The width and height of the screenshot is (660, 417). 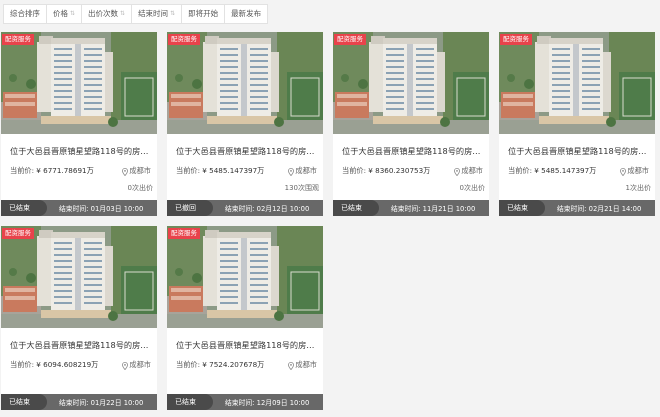 What do you see at coordinates (301, 188) in the screenshot?
I see `bid-count: 130次围观` at bounding box center [301, 188].